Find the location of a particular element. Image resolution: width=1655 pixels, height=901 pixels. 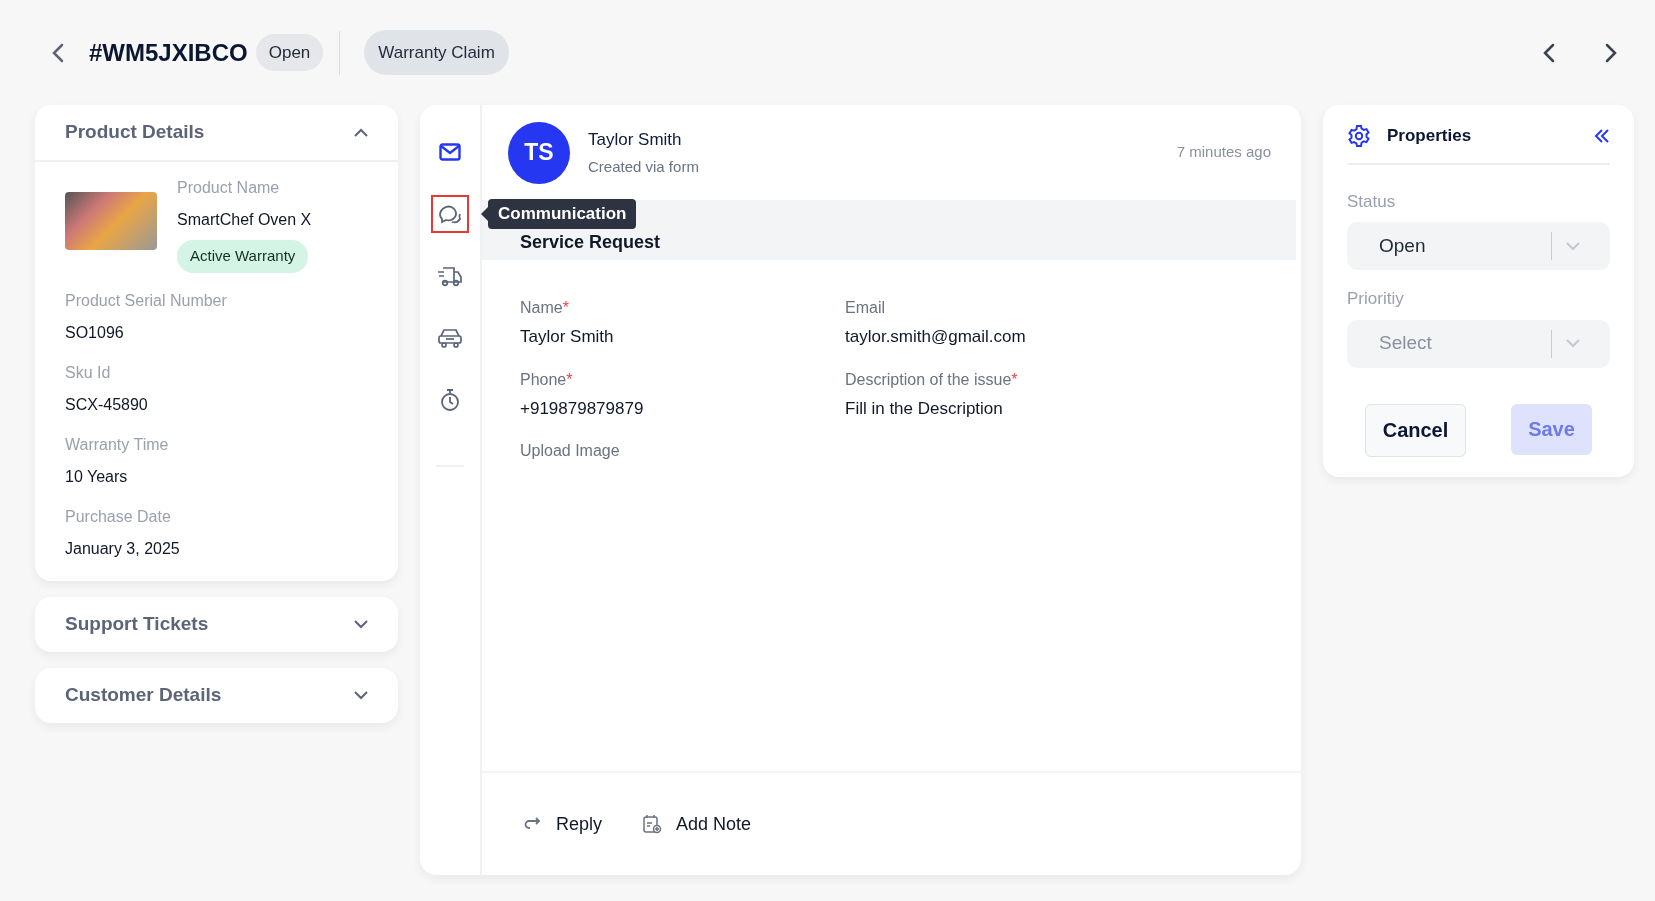

status-pill: Open is located at coordinates (289, 52).